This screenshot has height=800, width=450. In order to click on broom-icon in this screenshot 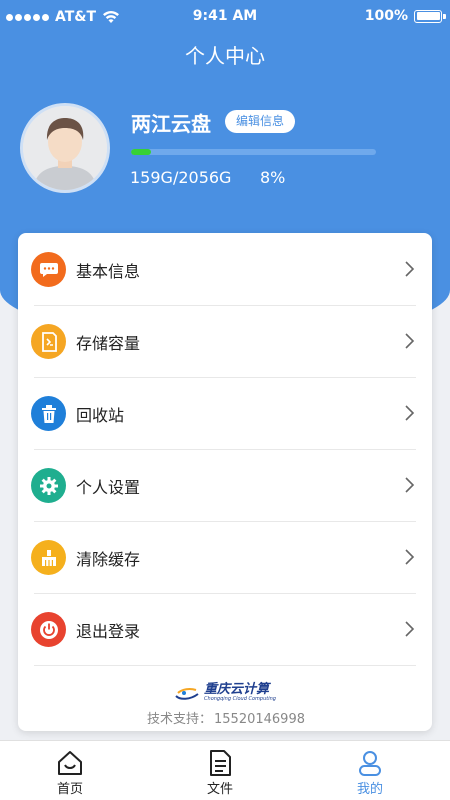, I will do `click(48, 557)`.